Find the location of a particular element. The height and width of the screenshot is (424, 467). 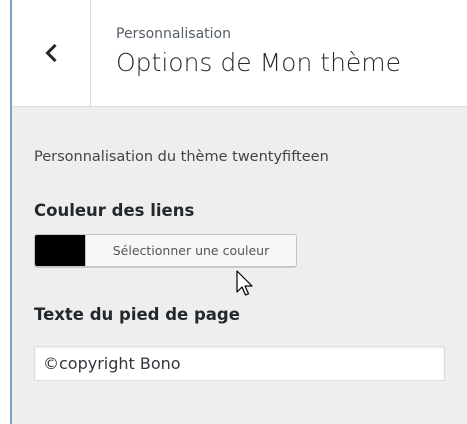

chevron-left-icon is located at coordinates (51, 53).